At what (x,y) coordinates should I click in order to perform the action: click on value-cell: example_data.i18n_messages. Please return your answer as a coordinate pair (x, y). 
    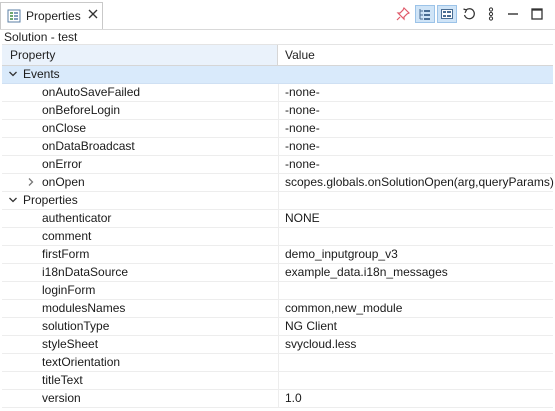
    Looking at the image, I should click on (416, 272).